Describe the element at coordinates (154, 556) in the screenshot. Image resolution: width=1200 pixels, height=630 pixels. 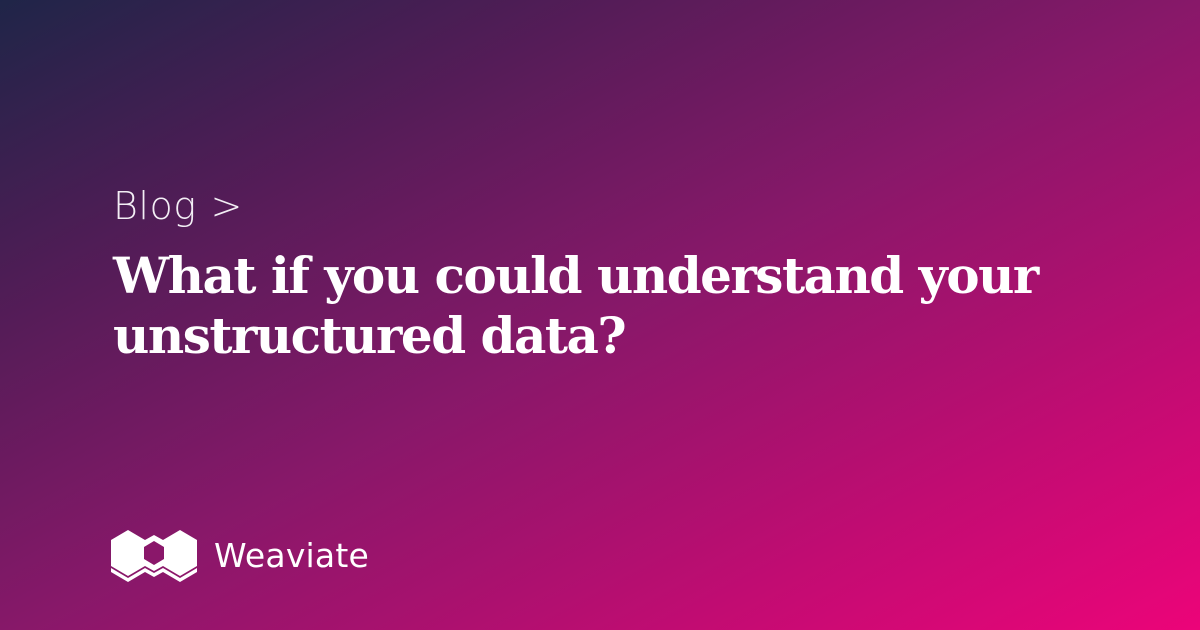
I see `weaviate-logo-icon` at that location.